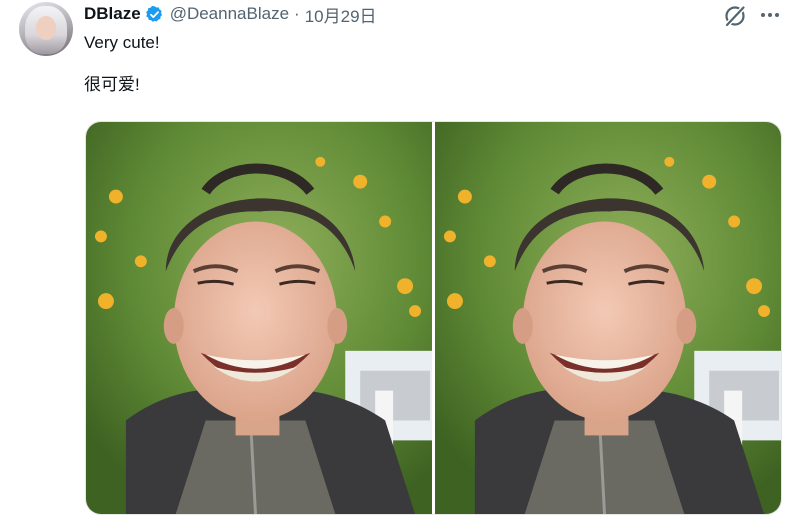 This screenshot has width=792, height=519. I want to click on avatar-face, so click(46, 28).